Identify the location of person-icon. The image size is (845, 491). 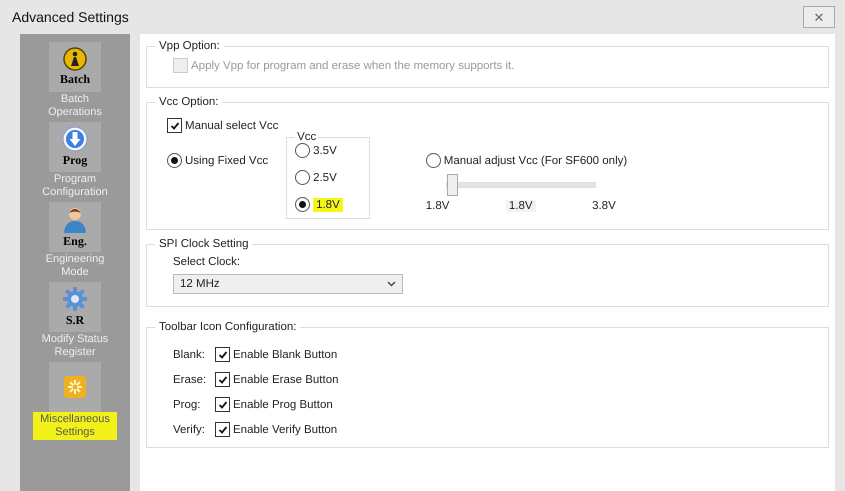
(75, 219).